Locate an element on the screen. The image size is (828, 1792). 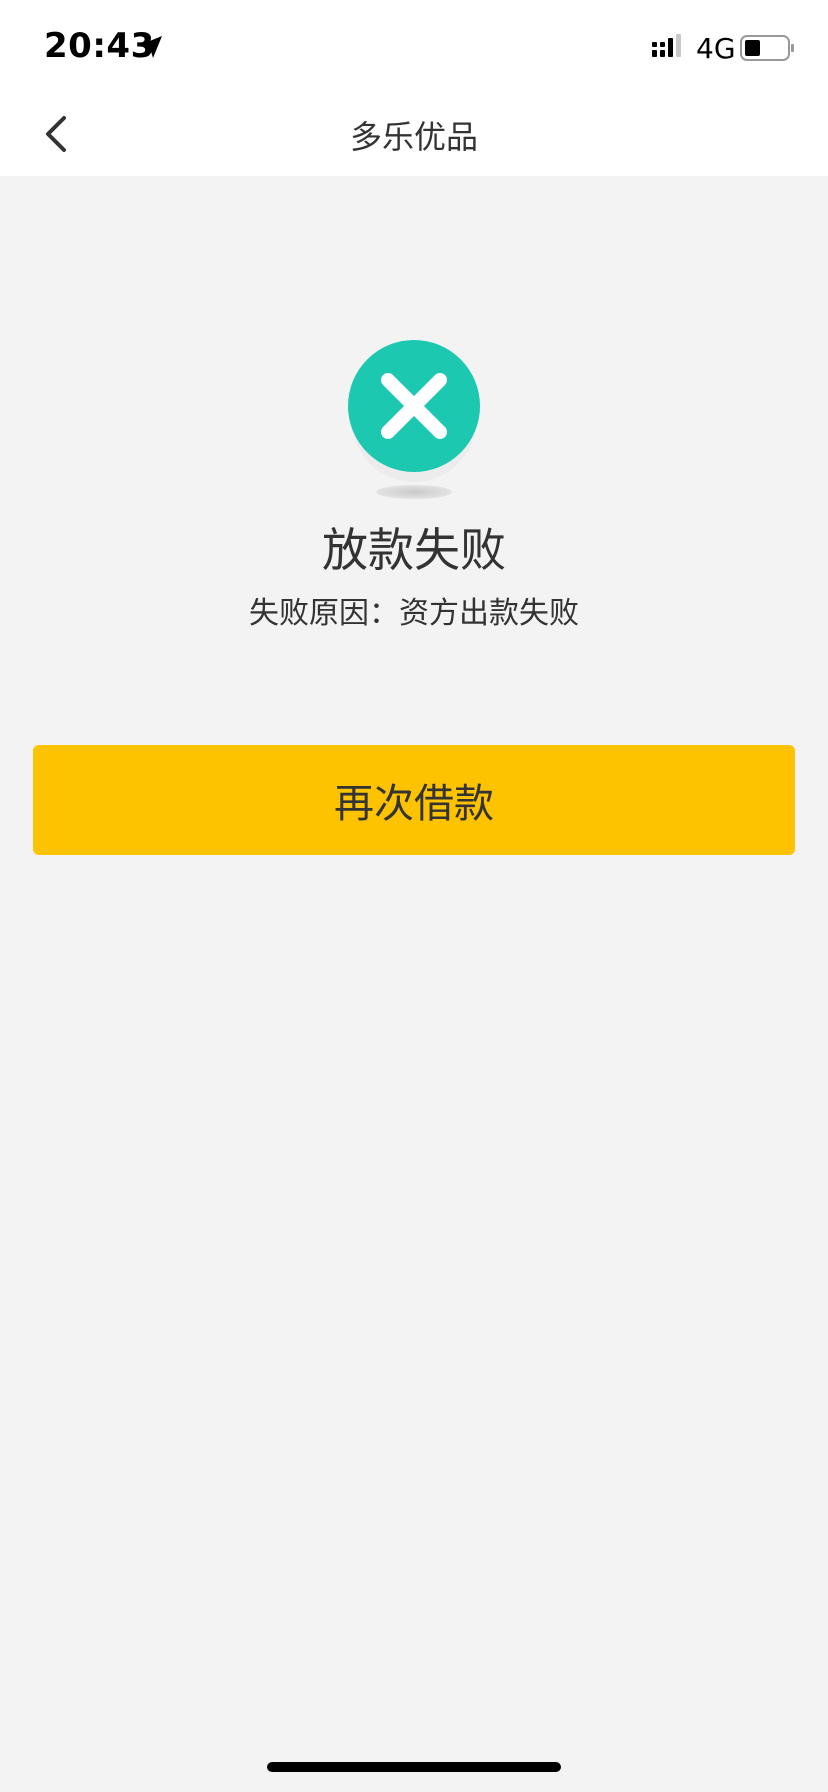
result-title: 放款失败 is located at coordinates (414, 550).